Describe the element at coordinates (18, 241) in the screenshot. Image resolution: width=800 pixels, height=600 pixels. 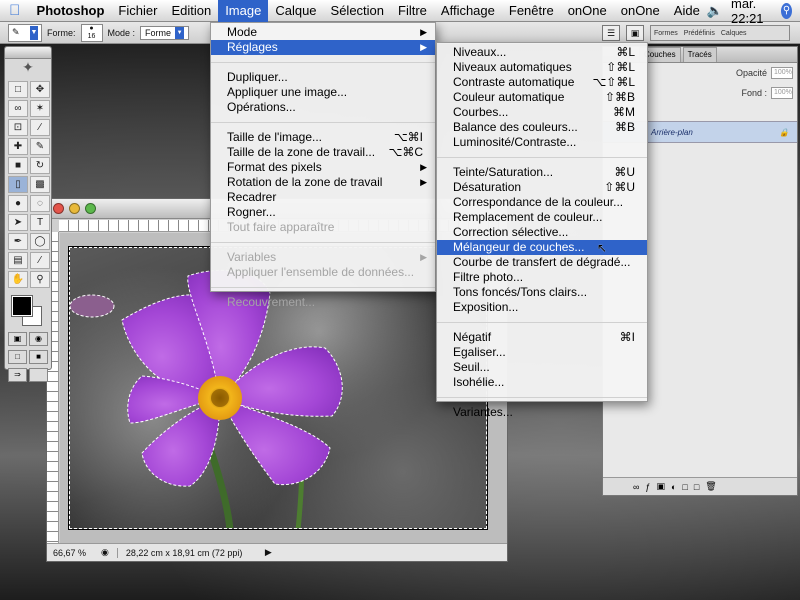
I see `pen-tool-icon: ✒` at that location.